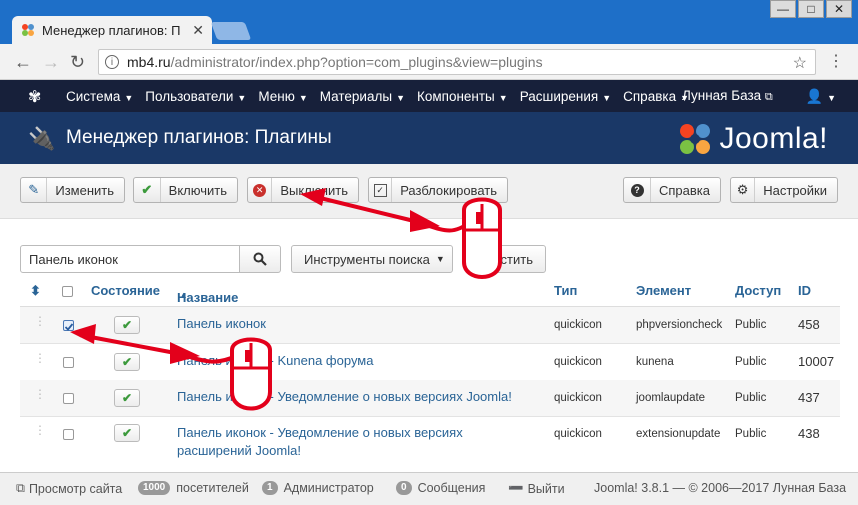  Describe the element at coordinates (429, 22) in the screenshot. I see `browser-titlebar: Менеджер плагинов: П ✕ — □ ✕` at that location.